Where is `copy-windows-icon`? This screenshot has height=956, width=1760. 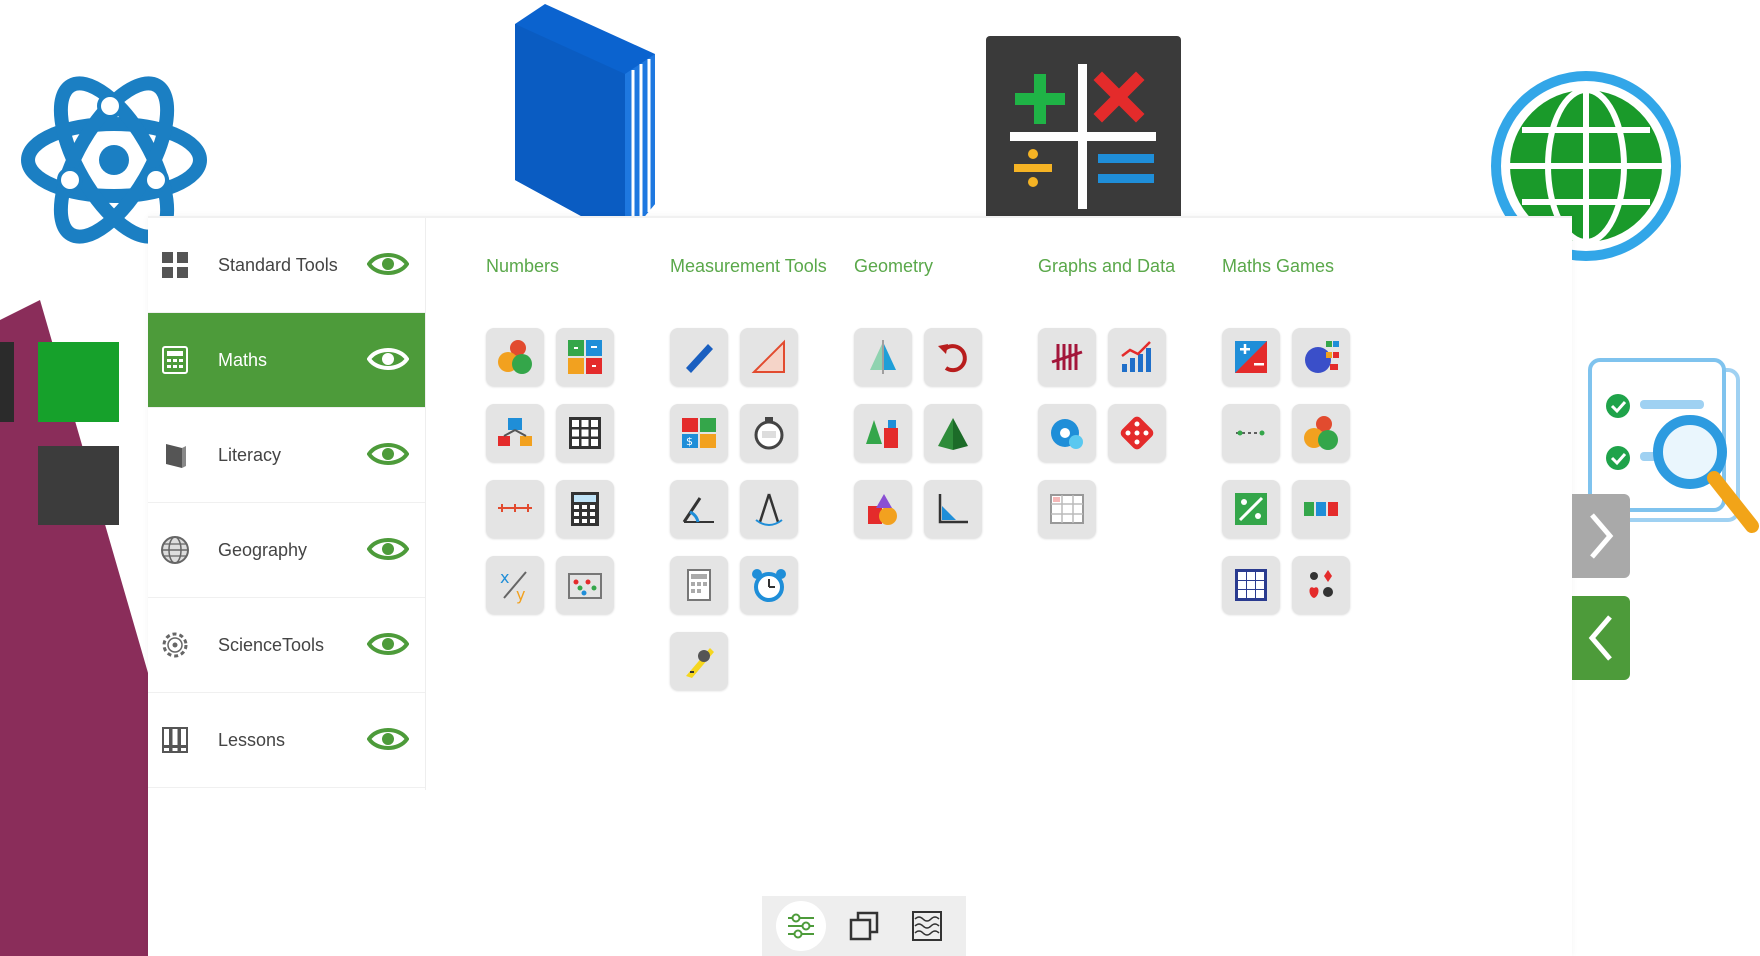 copy-windows-icon is located at coordinates (864, 926).